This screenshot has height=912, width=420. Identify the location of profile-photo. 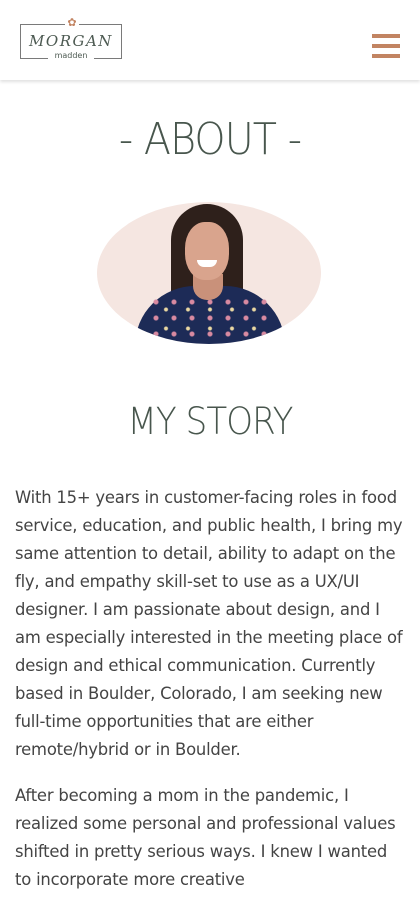
(209, 273).